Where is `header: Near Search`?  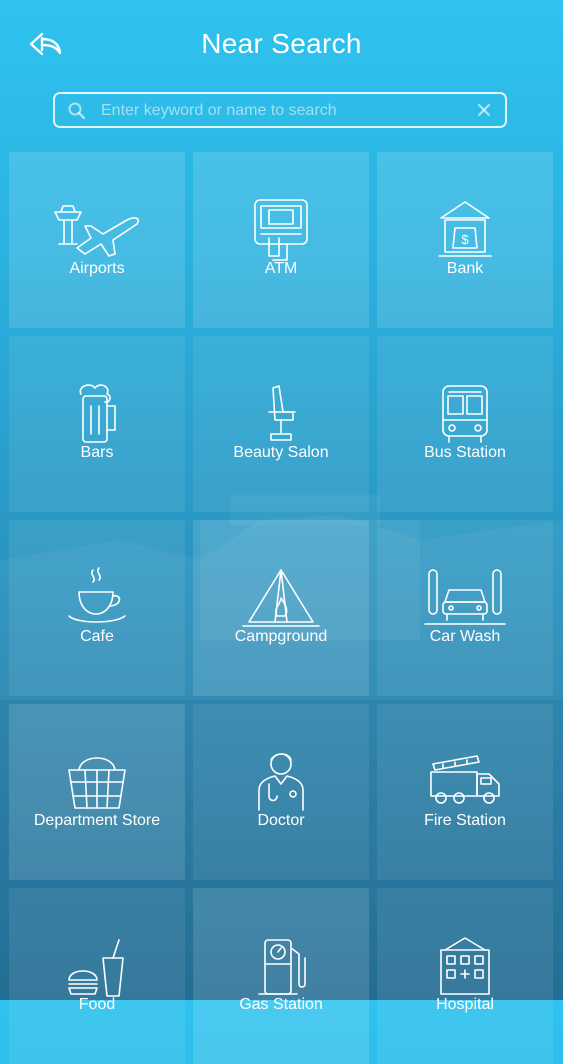 header: Near Search is located at coordinates (281, 44).